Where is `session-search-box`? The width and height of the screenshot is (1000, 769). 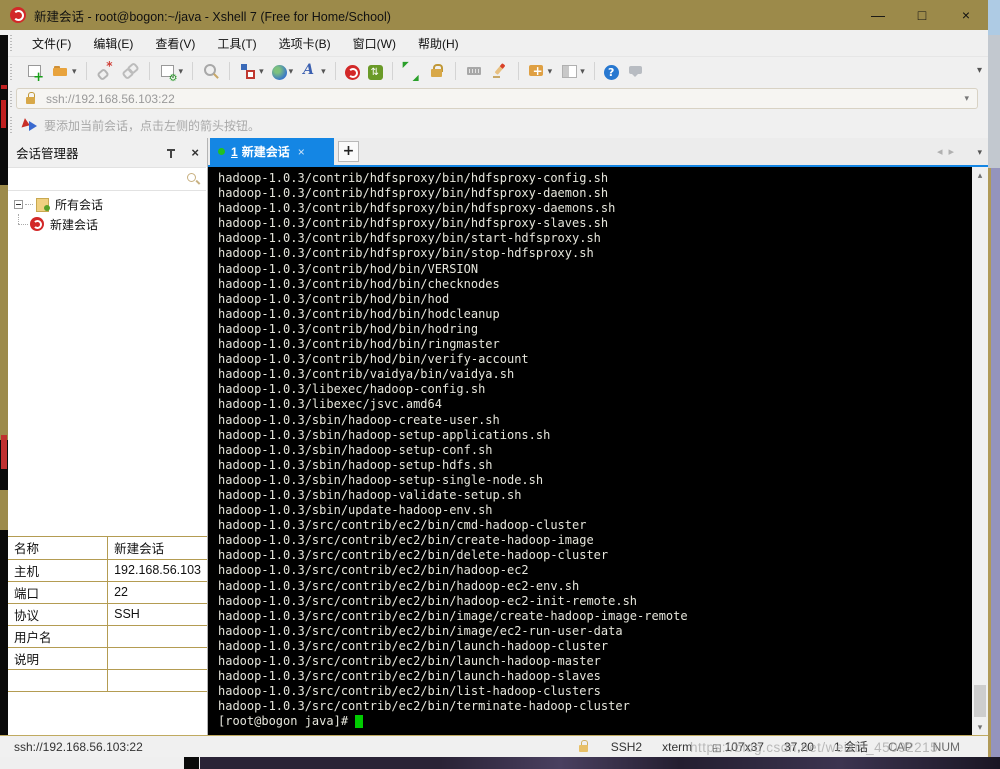 session-search-box is located at coordinates (107, 179).